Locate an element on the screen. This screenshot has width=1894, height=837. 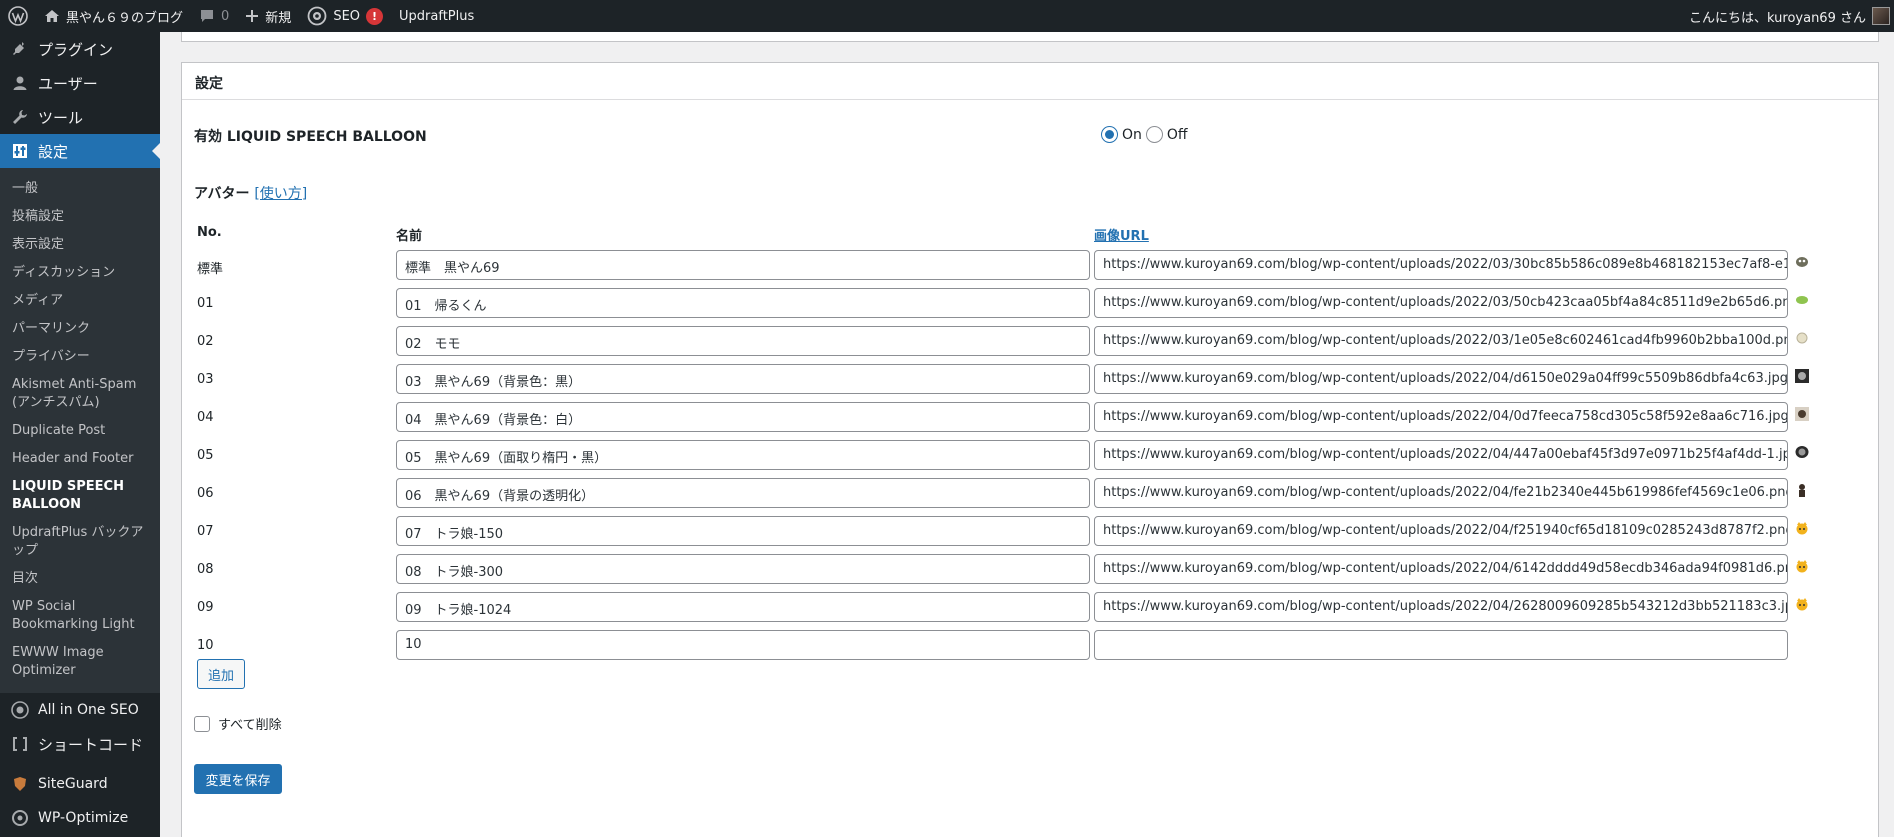
my-account-link: こんにちは、kuroyan69 さん is located at coordinates (1787, 16).